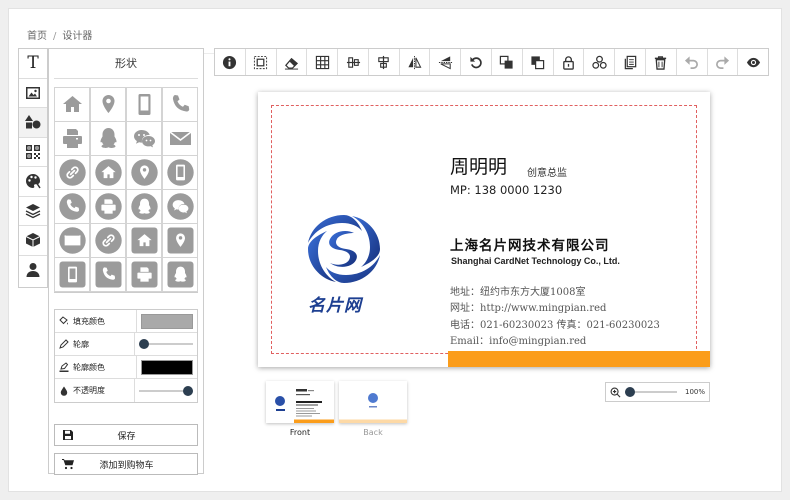 The width and height of the screenshot is (790, 500). What do you see at coordinates (180, 206) in the screenshot?
I see `shape-wechat-circle` at bounding box center [180, 206].